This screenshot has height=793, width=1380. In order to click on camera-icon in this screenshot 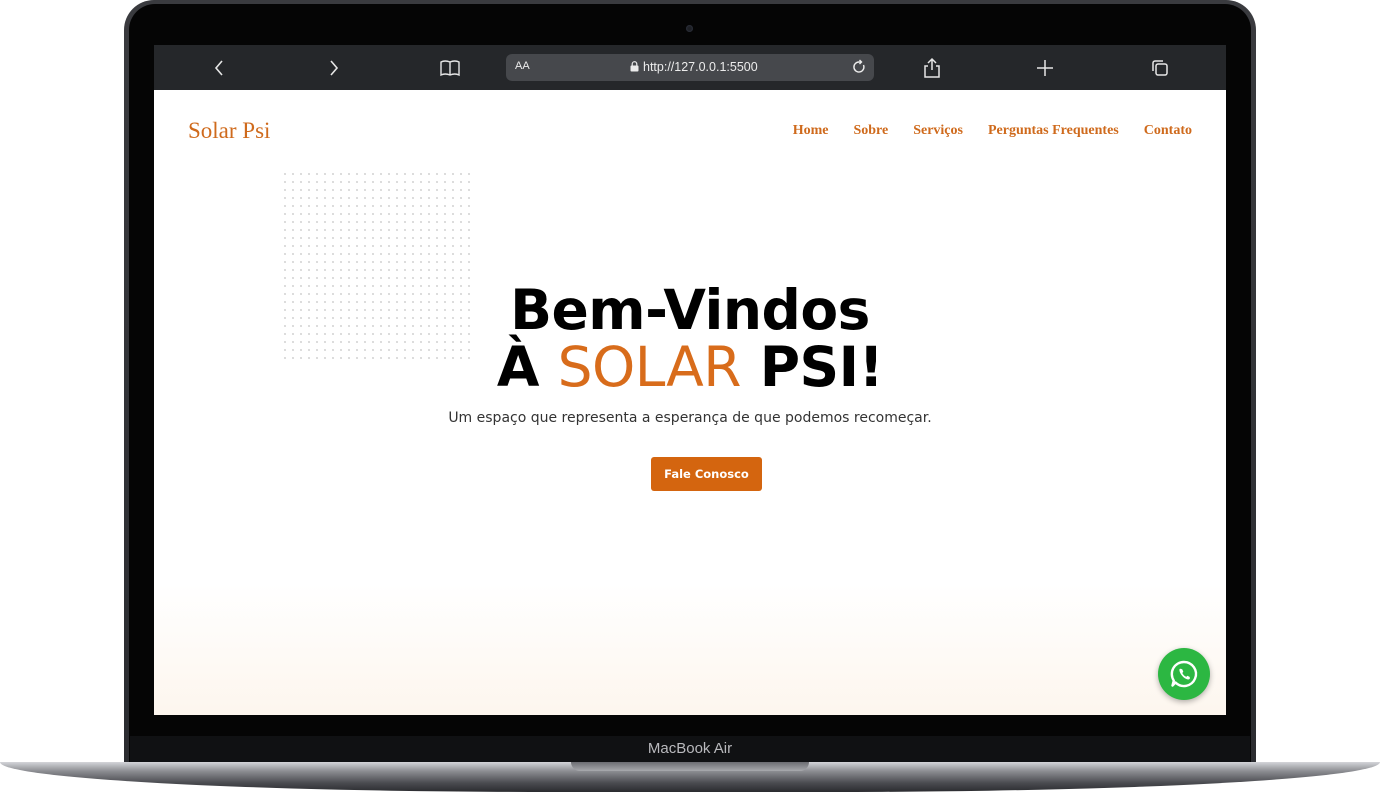, I will do `click(689, 28)`.